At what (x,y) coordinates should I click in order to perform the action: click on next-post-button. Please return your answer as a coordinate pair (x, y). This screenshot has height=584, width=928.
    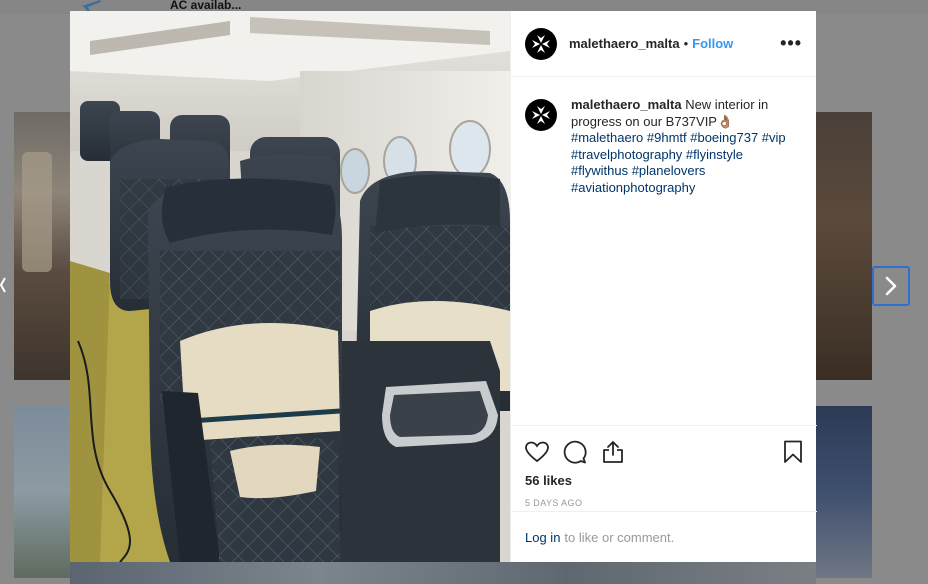
    Looking at the image, I should click on (891, 286).